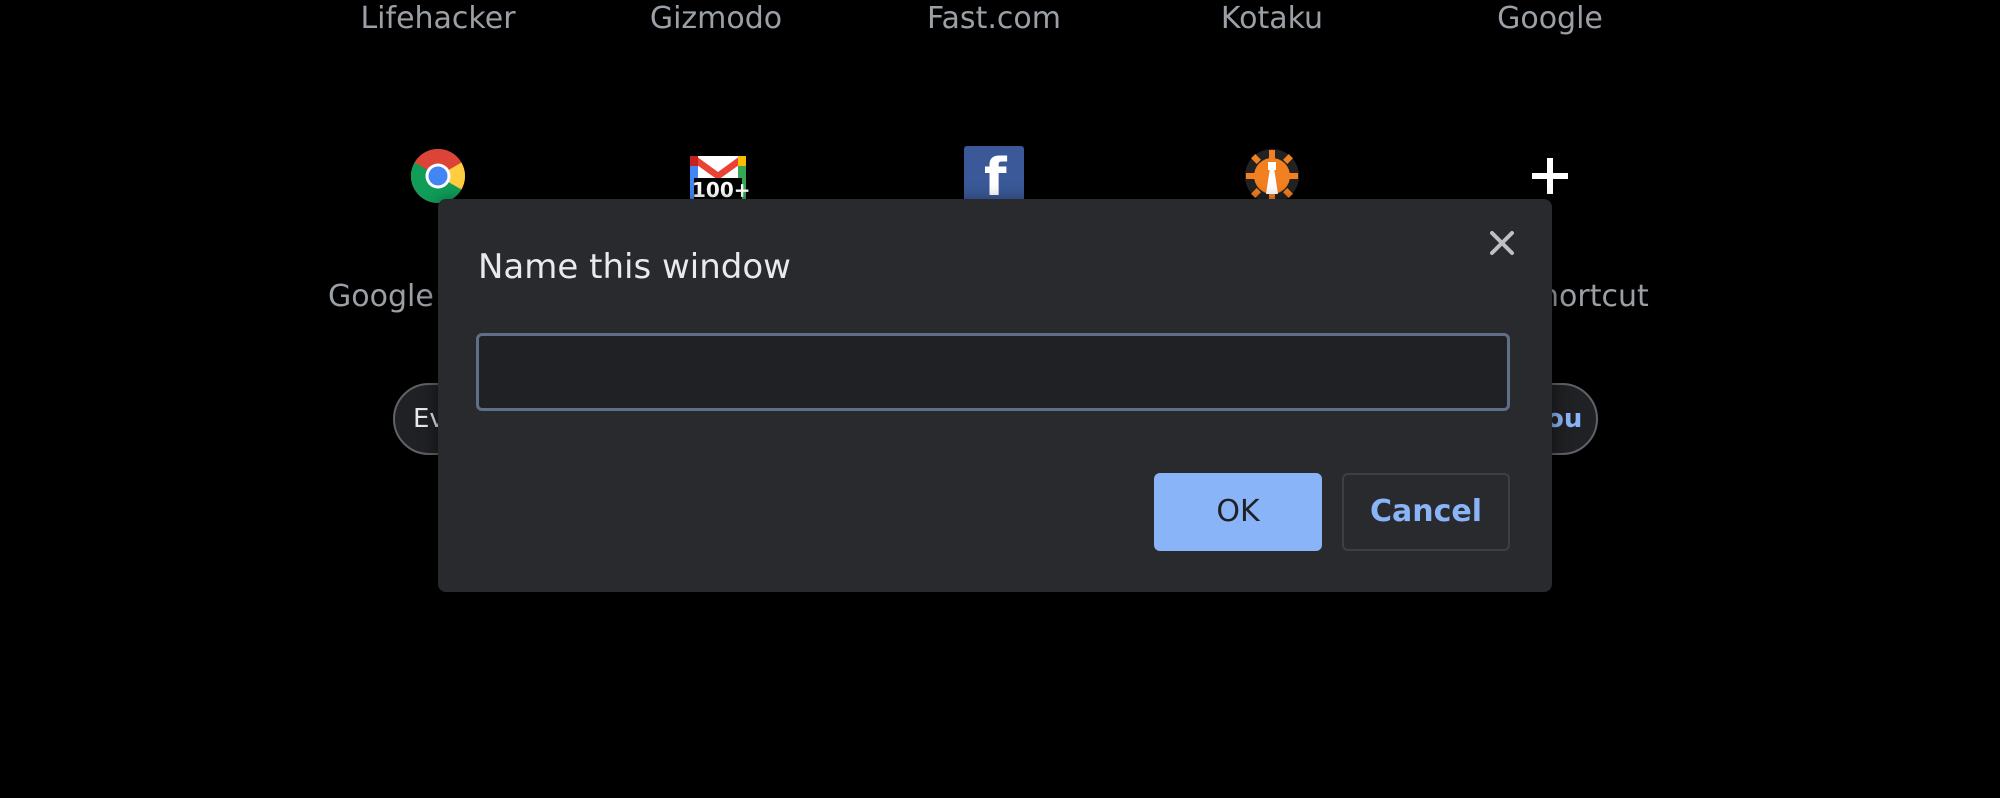 The image size is (2000, 798). What do you see at coordinates (1272, 176) in the screenshot?
I see `cloudflare-tower-icon` at bounding box center [1272, 176].